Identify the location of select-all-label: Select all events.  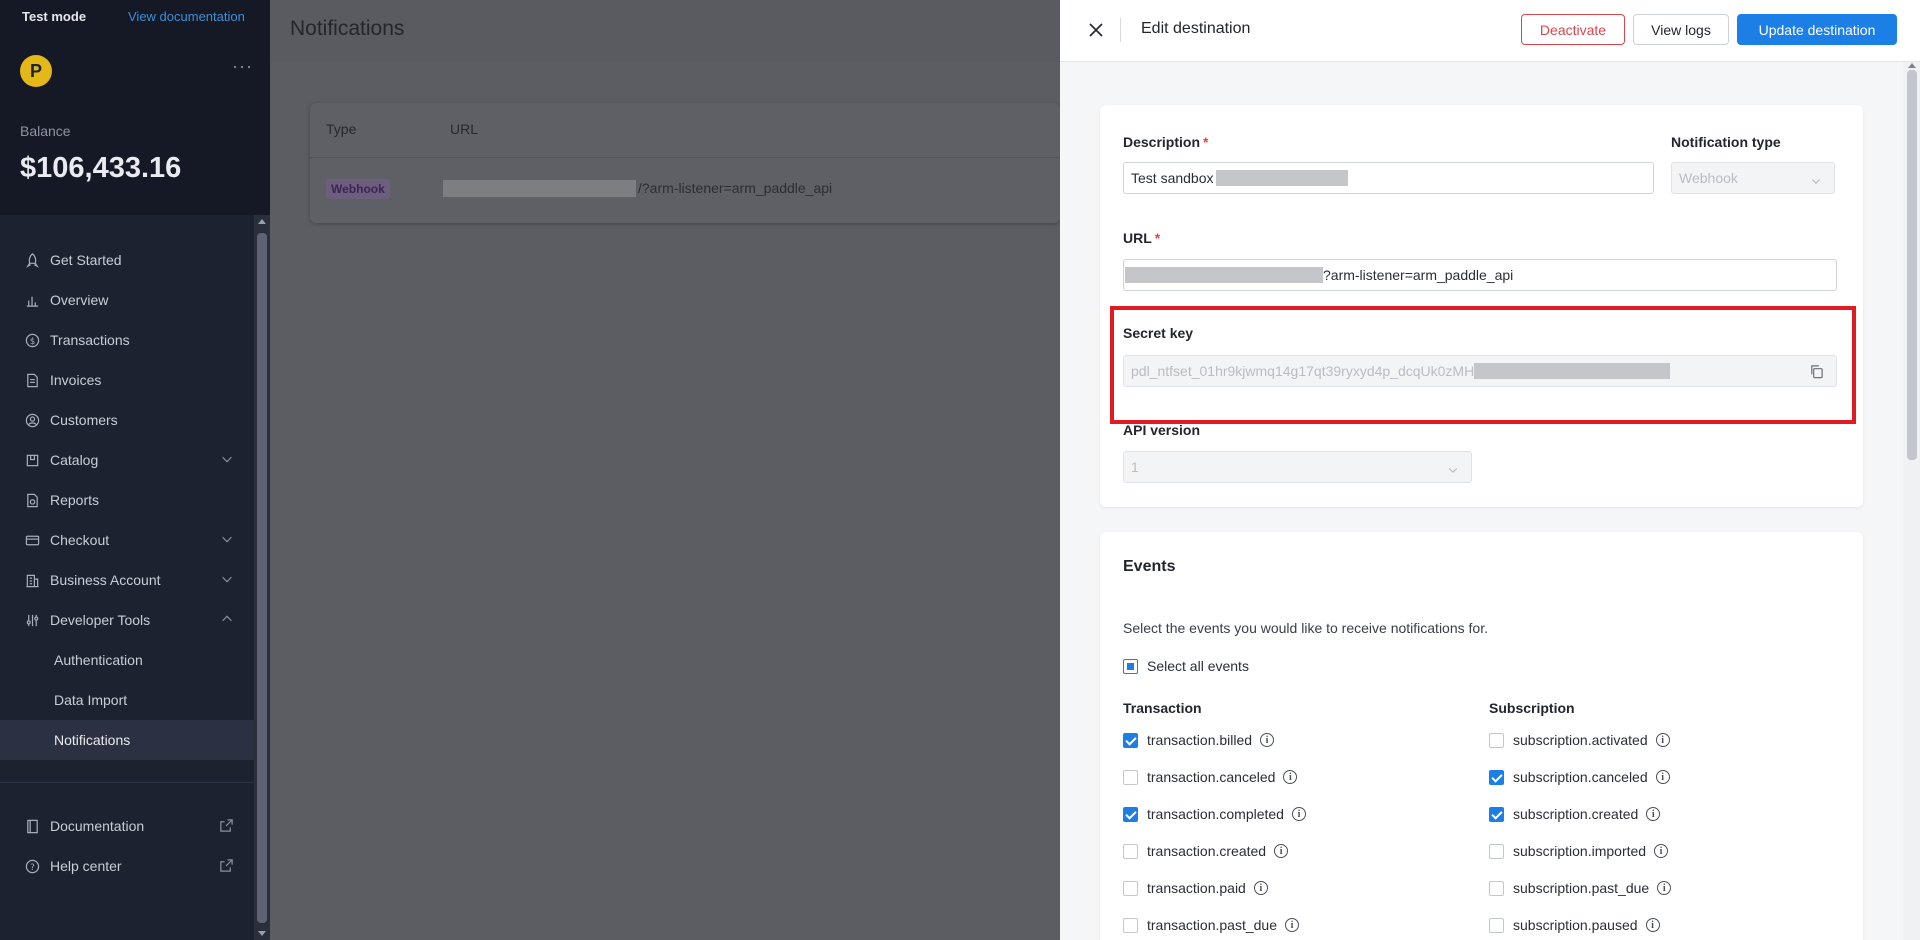
(1198, 666).